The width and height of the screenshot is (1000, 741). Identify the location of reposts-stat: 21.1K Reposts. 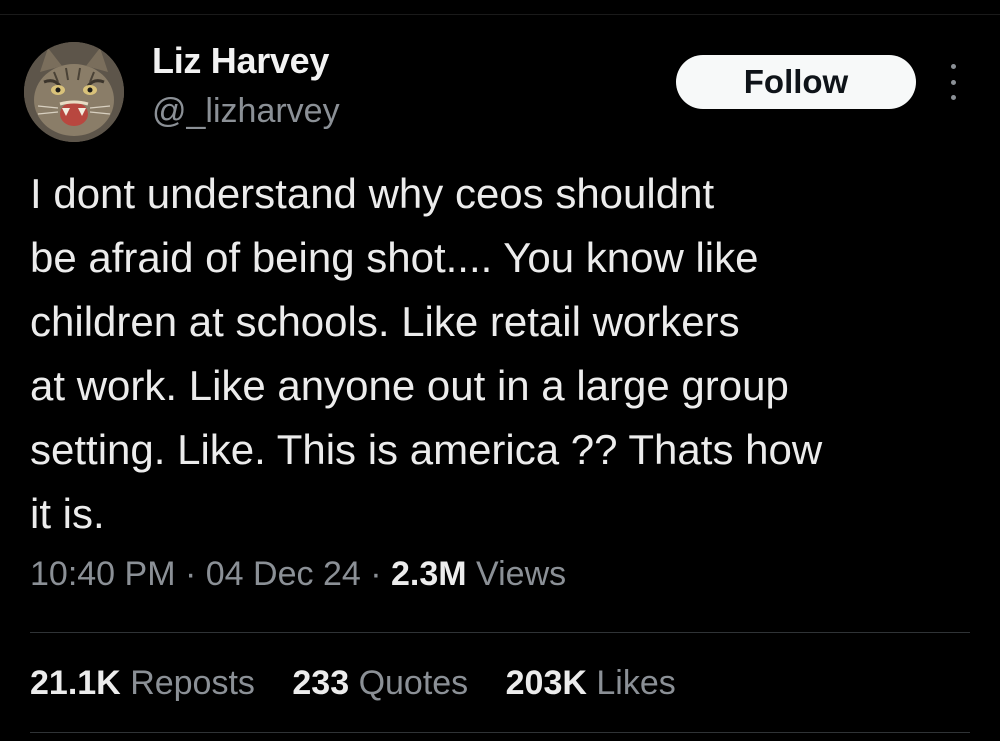
(142, 683).